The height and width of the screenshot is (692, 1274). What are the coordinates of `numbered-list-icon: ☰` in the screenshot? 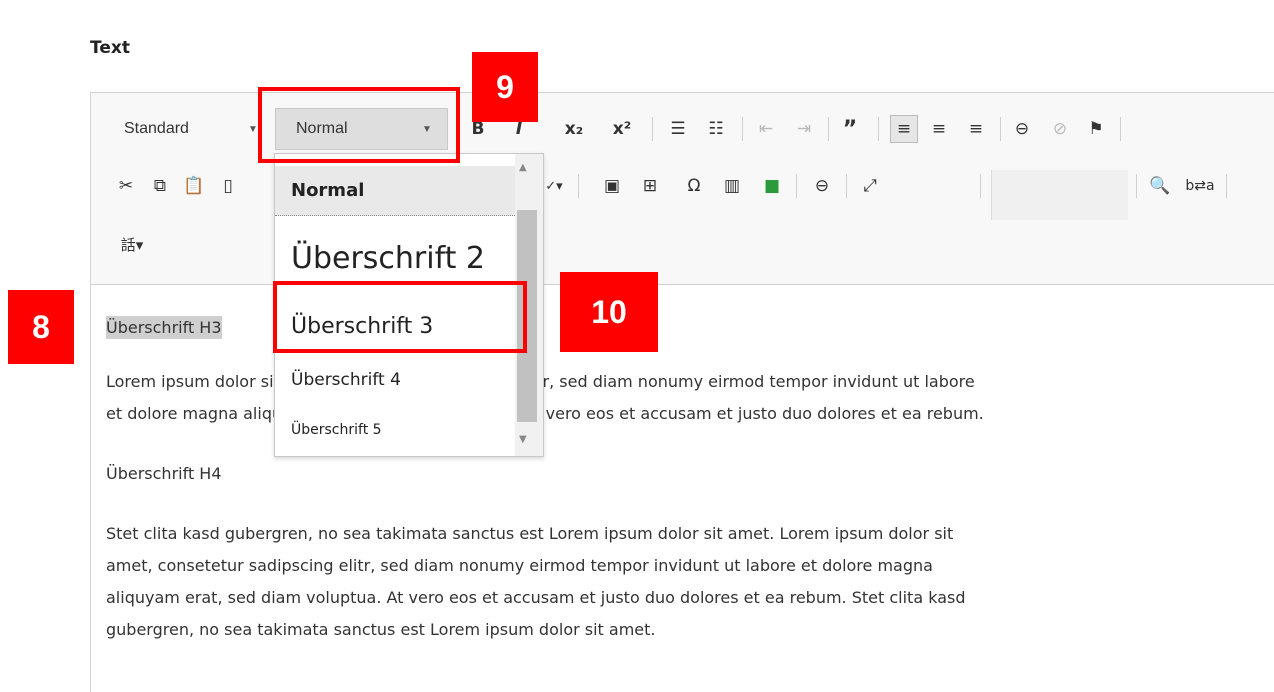 It's located at (678, 129).